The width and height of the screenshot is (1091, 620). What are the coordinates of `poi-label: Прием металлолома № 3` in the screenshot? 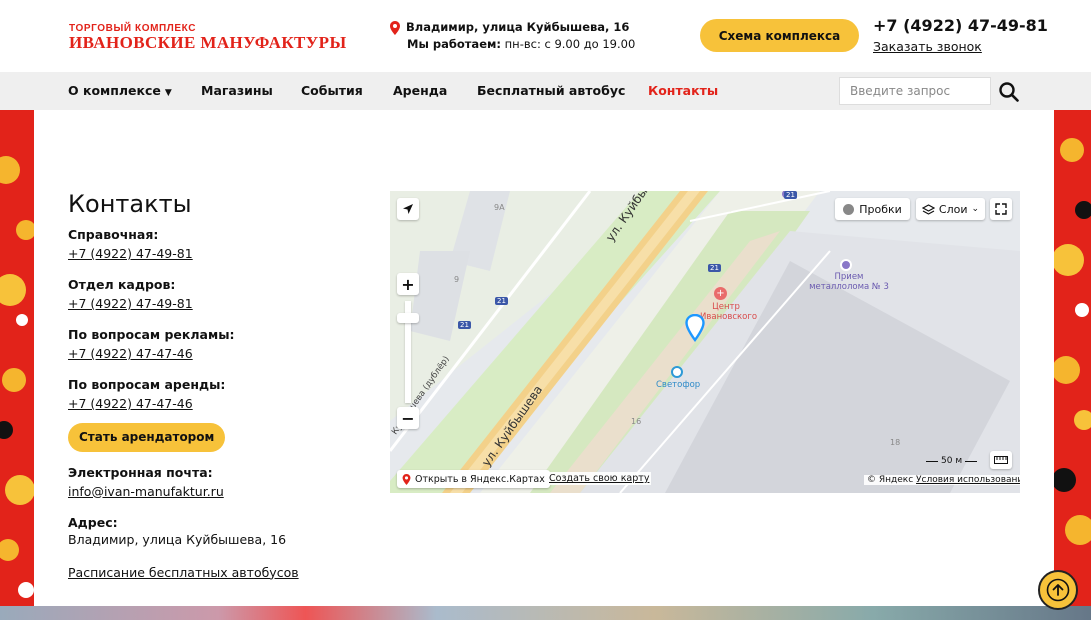 It's located at (849, 282).